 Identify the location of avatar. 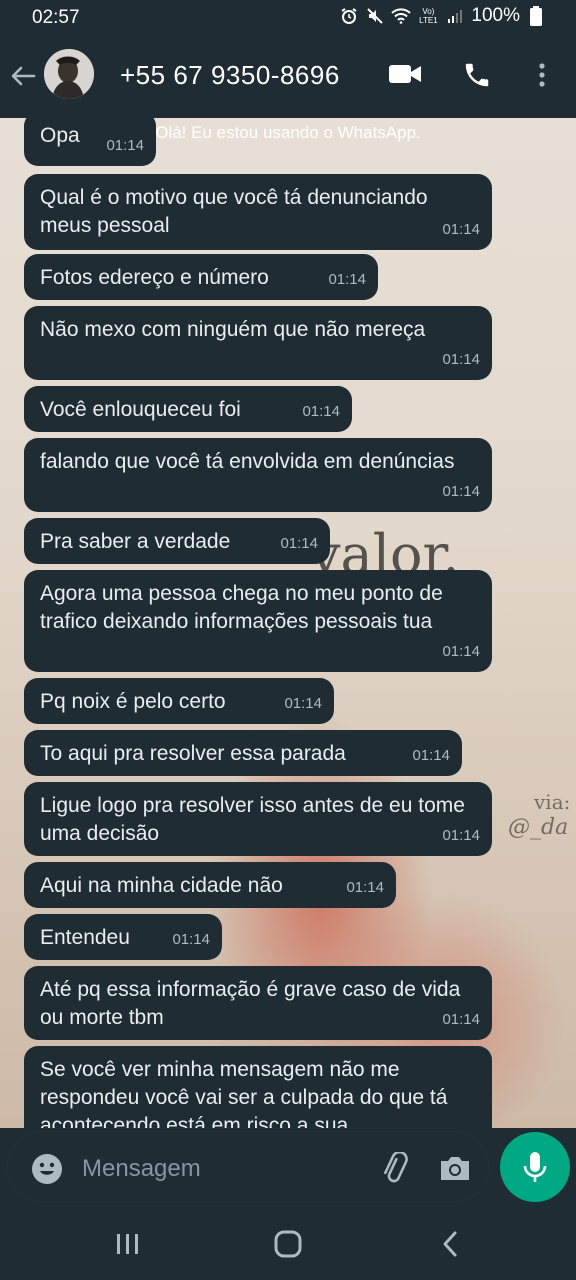
(69, 74).